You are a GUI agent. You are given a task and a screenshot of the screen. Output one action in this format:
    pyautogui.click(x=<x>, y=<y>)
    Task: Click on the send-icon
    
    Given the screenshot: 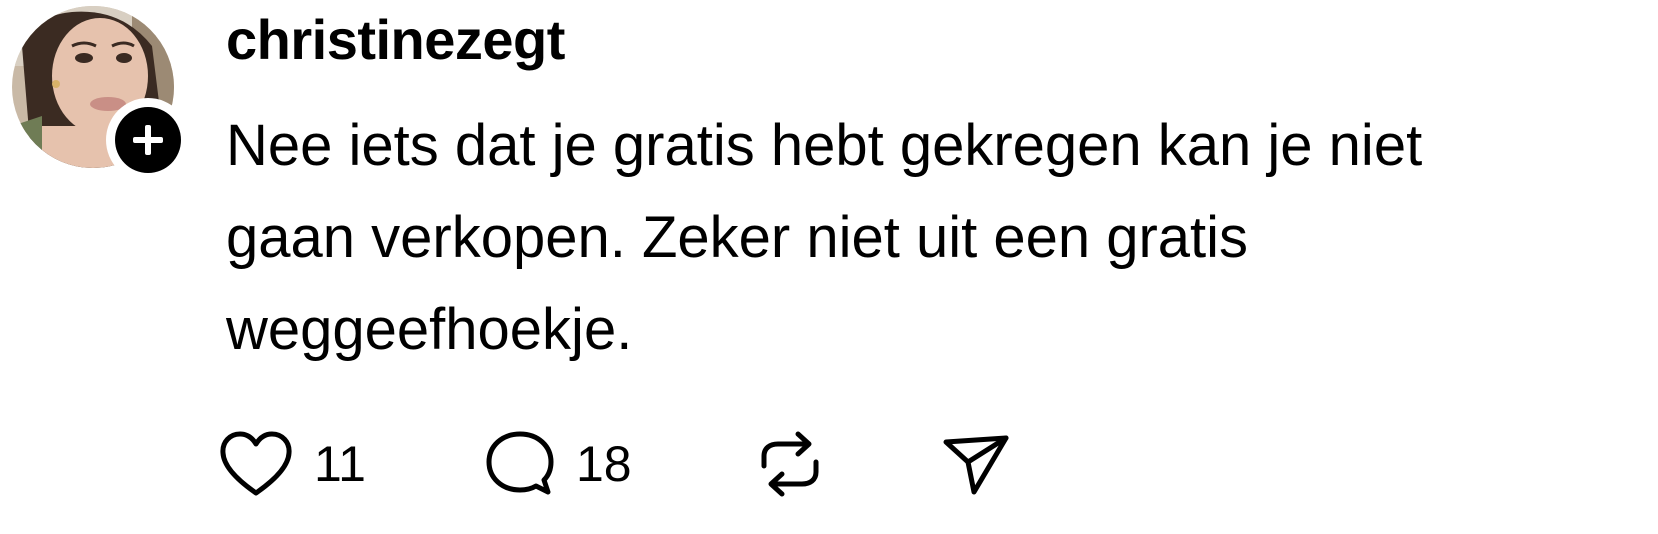 What is the action you would take?
    pyautogui.click(x=976, y=464)
    